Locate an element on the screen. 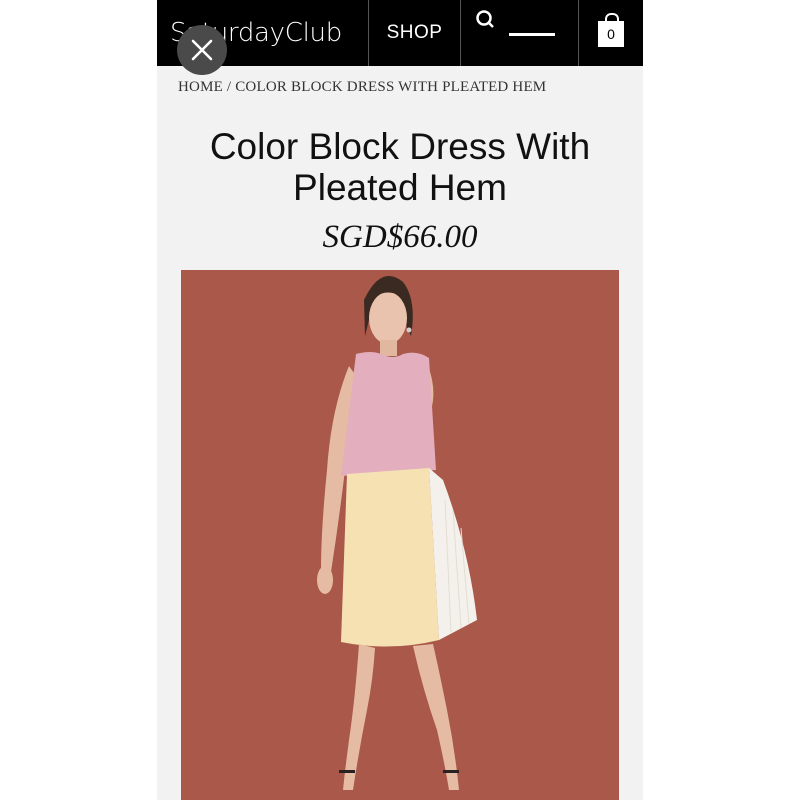  cart-icon: 0 is located at coordinates (611, 30).